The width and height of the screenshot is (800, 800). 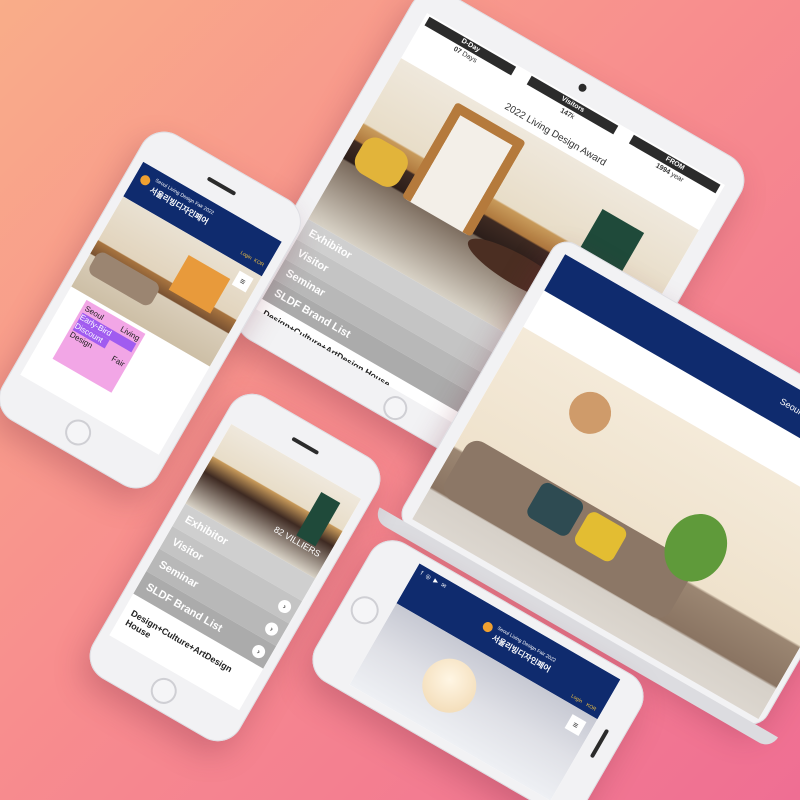 I want to click on laptop-site-name: Seoul Living Design Fair 2022, so click(x=789, y=430).